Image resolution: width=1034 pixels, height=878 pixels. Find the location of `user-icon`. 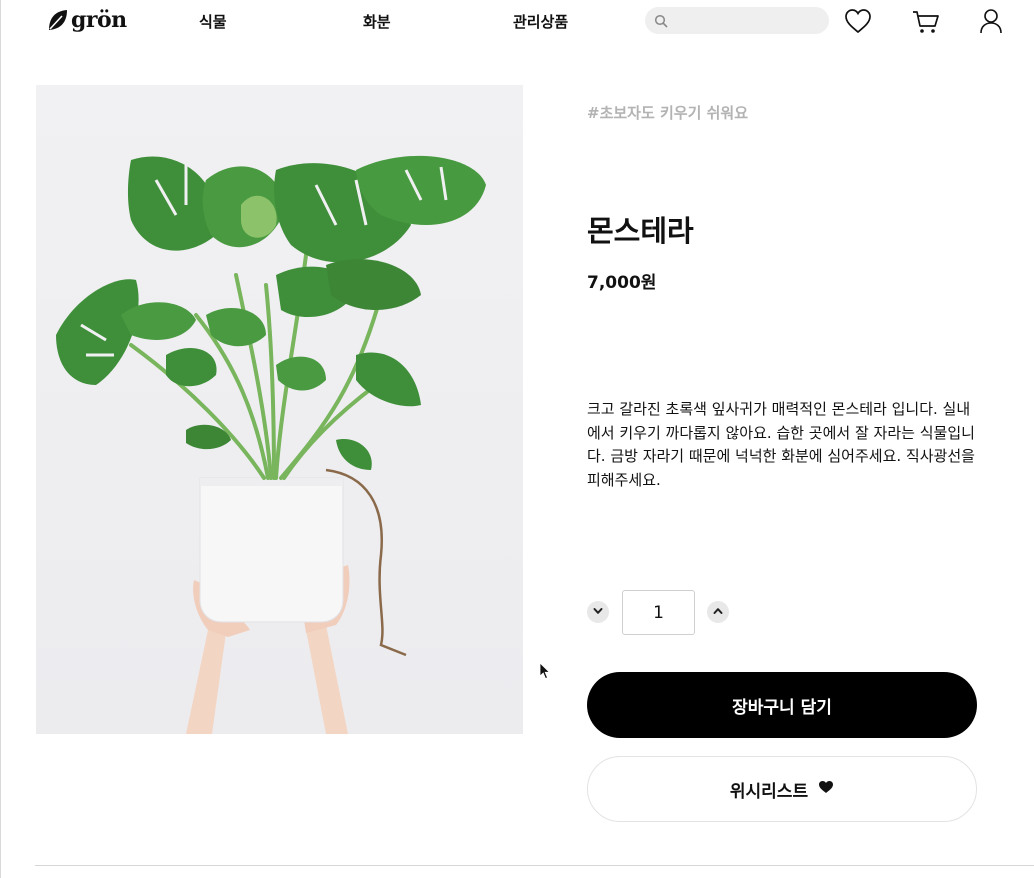

user-icon is located at coordinates (991, 23).